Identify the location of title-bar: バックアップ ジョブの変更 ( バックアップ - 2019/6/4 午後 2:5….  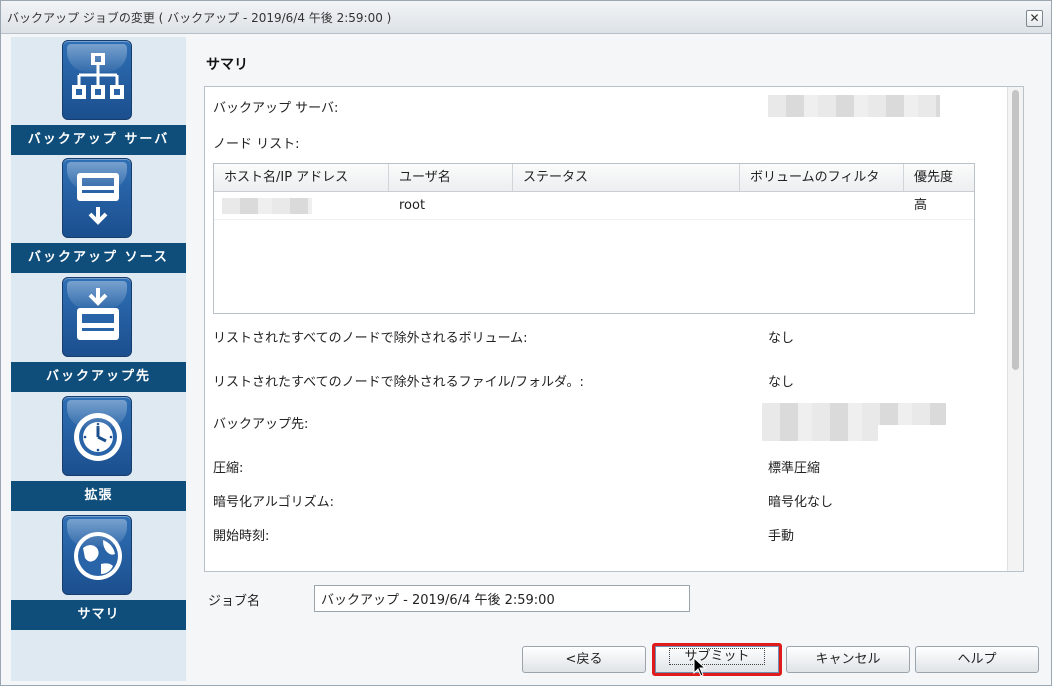
(526, 17).